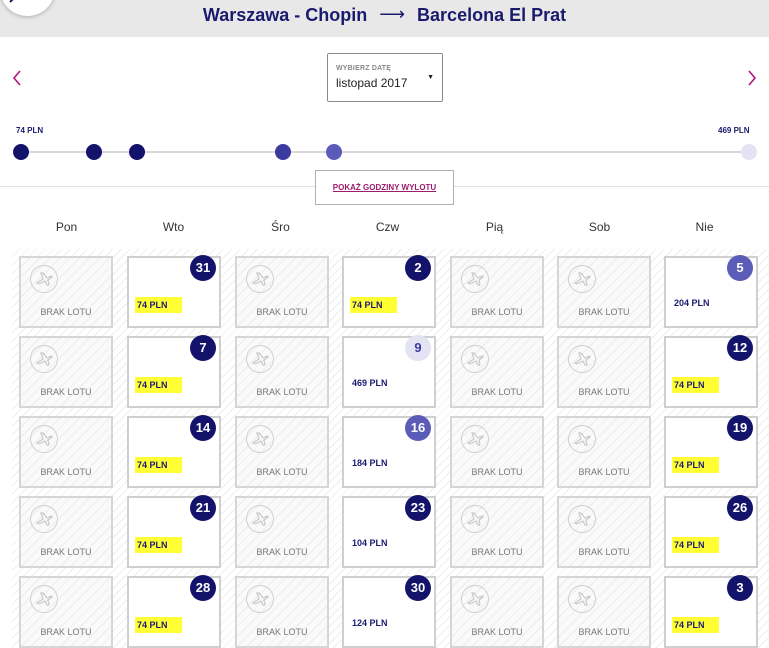  What do you see at coordinates (389, 451) in the screenshot?
I see `calendar-cell-flight: 16 184 PLN` at bounding box center [389, 451].